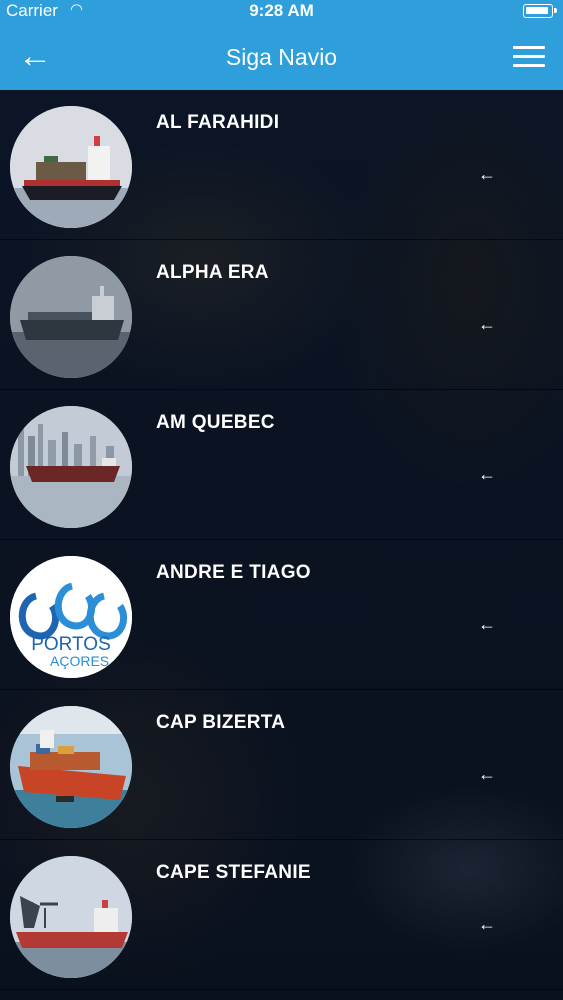  Describe the element at coordinates (529, 57) in the screenshot. I see `hamburger-menu-icon` at that location.